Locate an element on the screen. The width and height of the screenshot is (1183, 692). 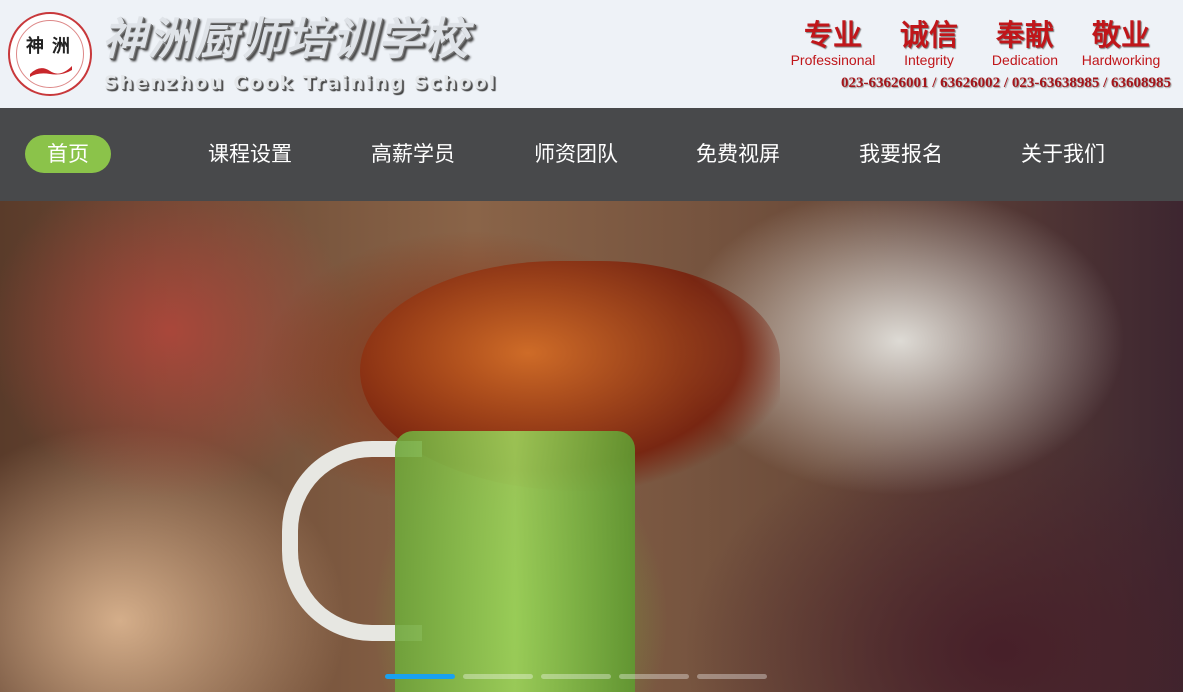
school-title: 神洲厨师培训学校 is located at coordinates (286, 39).